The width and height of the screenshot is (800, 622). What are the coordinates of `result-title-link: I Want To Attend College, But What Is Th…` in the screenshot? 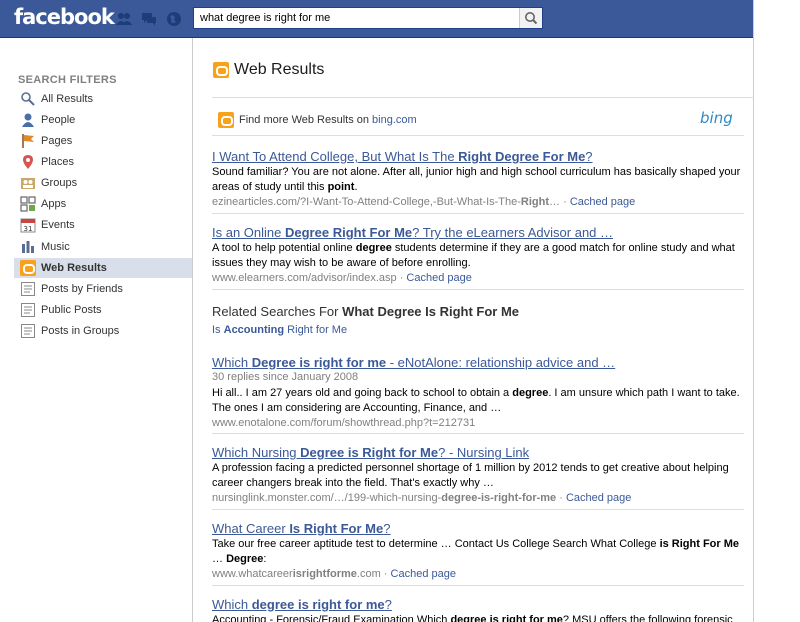 It's located at (478, 156).